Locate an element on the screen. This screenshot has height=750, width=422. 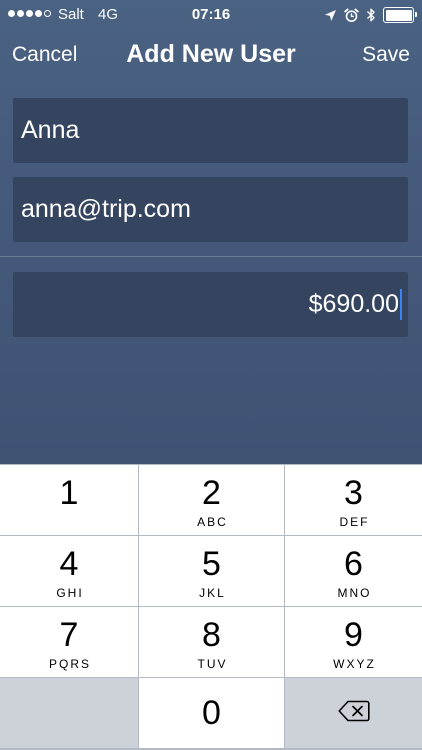
key-digit: 0 is located at coordinates (211, 713).